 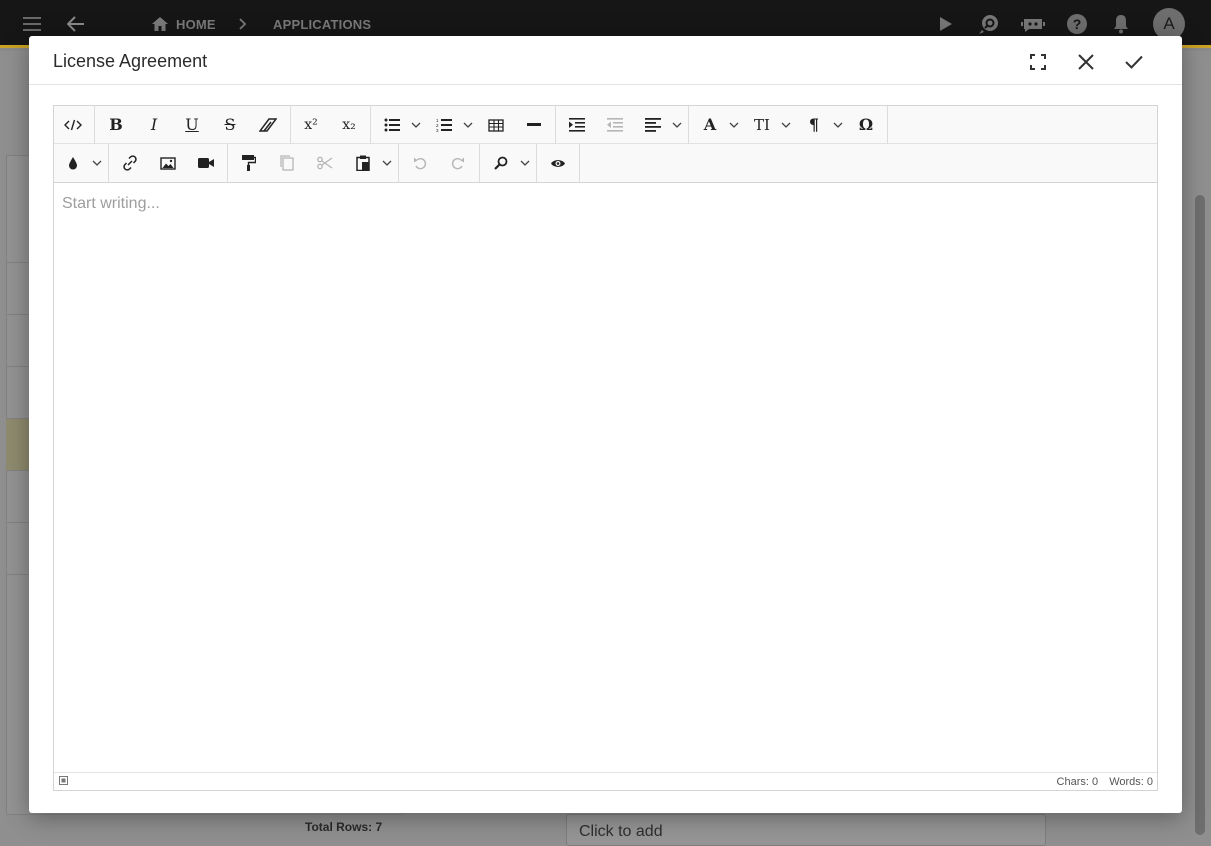 What do you see at coordinates (63, 780) in the screenshot?
I see `resize-handle-icon` at bounding box center [63, 780].